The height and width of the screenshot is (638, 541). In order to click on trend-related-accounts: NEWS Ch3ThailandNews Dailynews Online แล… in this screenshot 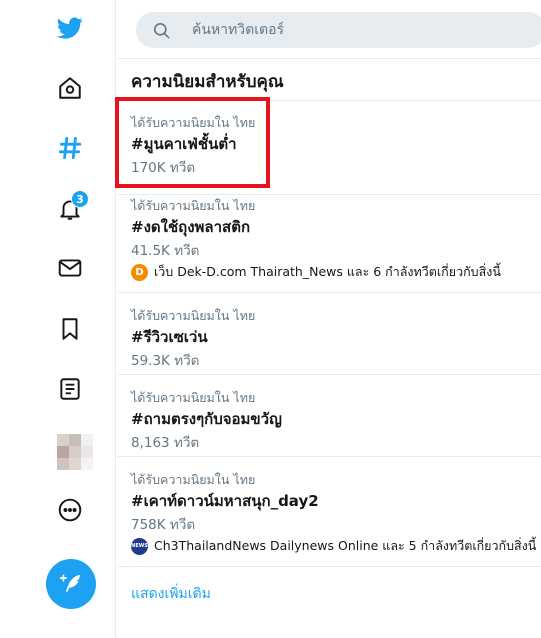, I will do `click(333, 546)`.